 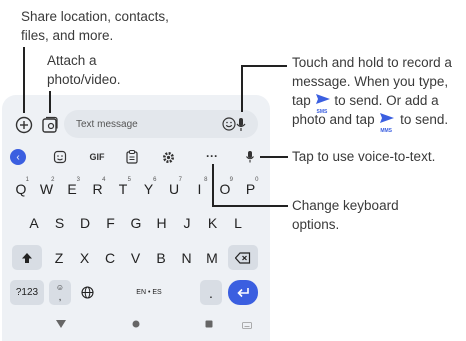 What do you see at coordinates (364, 156) in the screenshot?
I see `voice-callout: Tap to use voice-to-text.` at bounding box center [364, 156].